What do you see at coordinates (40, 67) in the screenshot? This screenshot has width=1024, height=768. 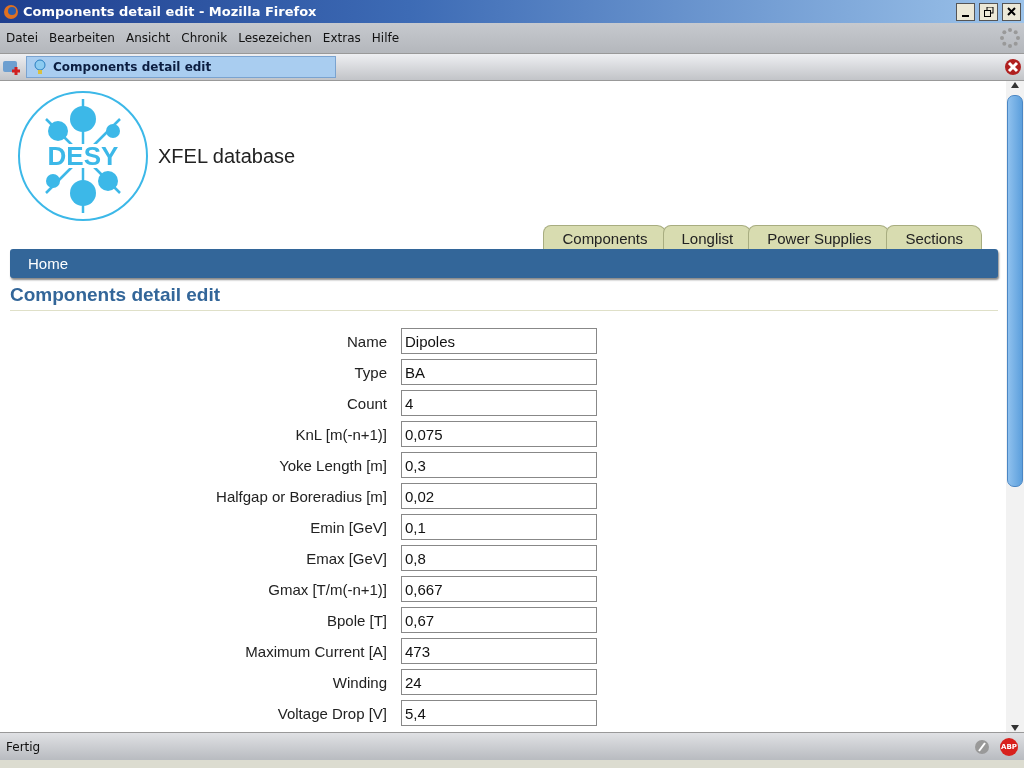 I see `bulb-icon` at bounding box center [40, 67].